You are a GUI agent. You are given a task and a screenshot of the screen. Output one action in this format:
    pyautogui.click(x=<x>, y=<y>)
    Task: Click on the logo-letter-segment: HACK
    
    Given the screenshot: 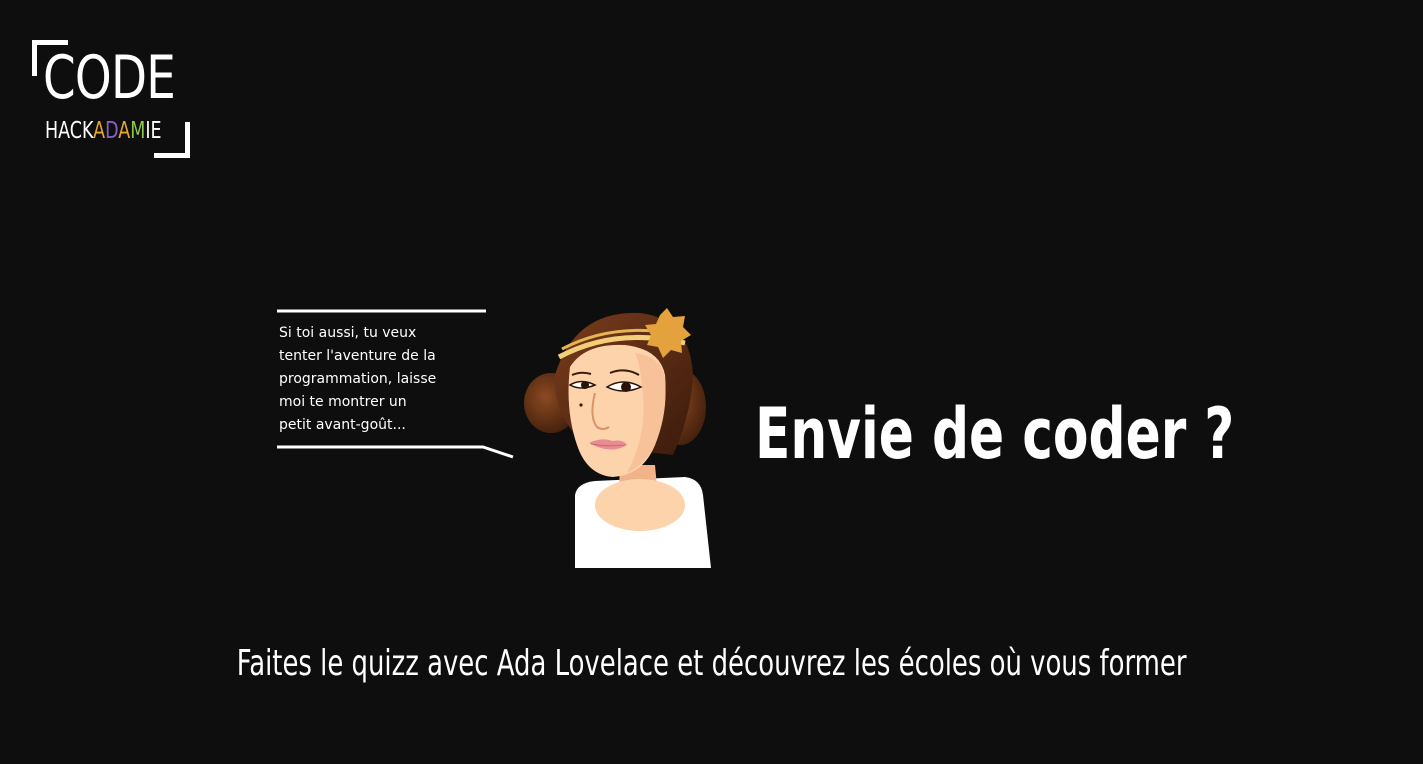 What is the action you would take?
    pyautogui.click(x=69, y=131)
    